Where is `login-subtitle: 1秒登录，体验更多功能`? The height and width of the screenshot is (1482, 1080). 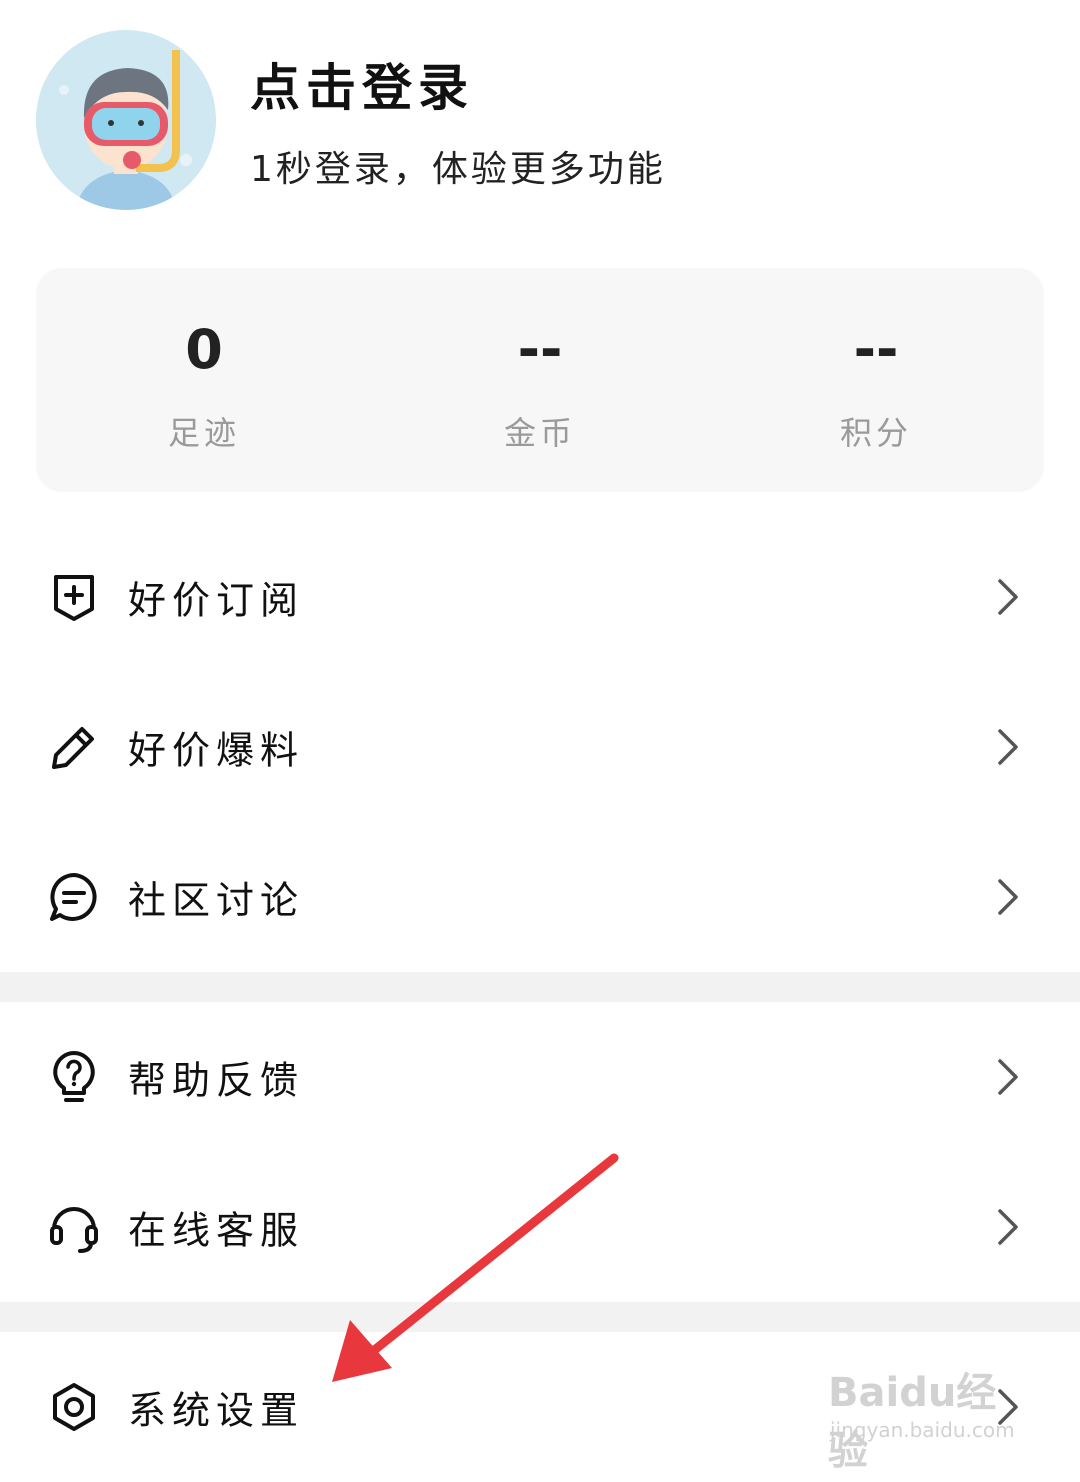
login-subtitle: 1秒登录，体验更多功能 is located at coordinates (458, 166).